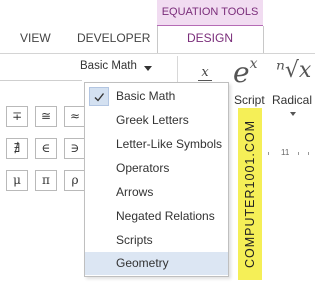  I want to click on menu-item-operators: Operators, so click(156, 168).